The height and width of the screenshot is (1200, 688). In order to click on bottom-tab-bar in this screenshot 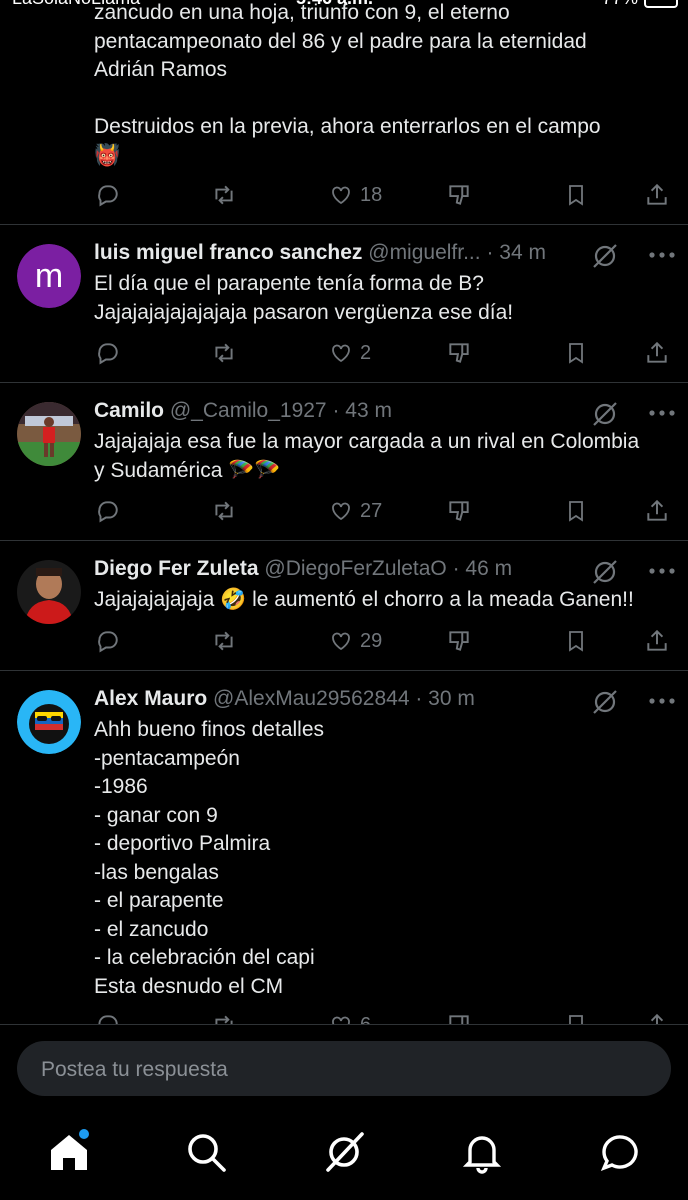, I will do `click(344, 1155)`.